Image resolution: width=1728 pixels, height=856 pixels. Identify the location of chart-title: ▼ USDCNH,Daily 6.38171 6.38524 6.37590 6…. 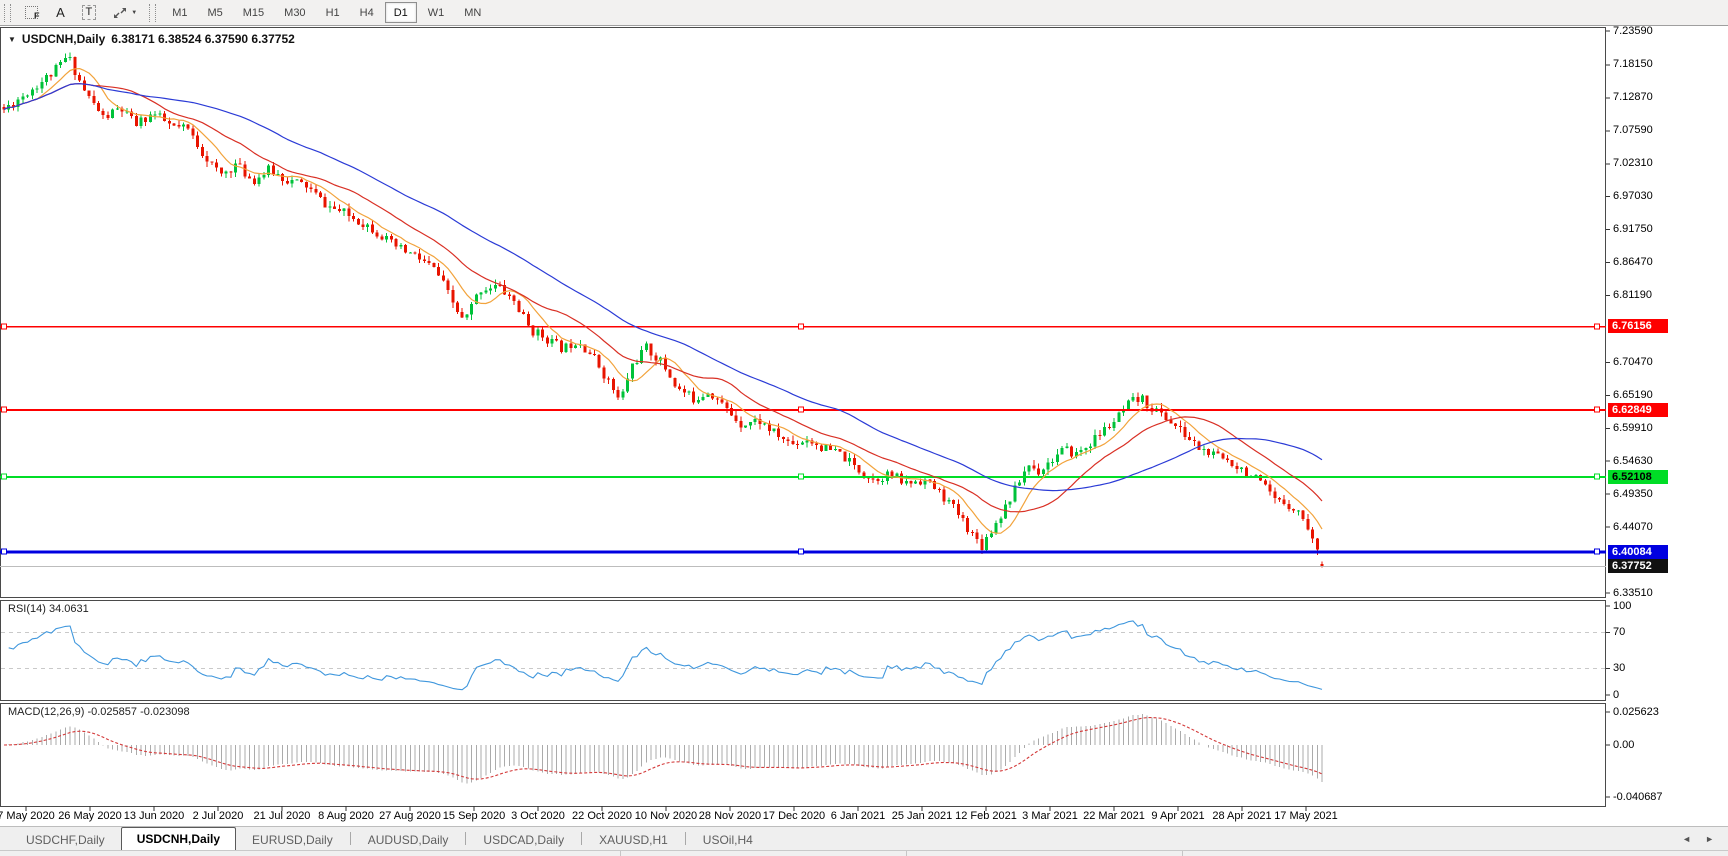
(151, 39).